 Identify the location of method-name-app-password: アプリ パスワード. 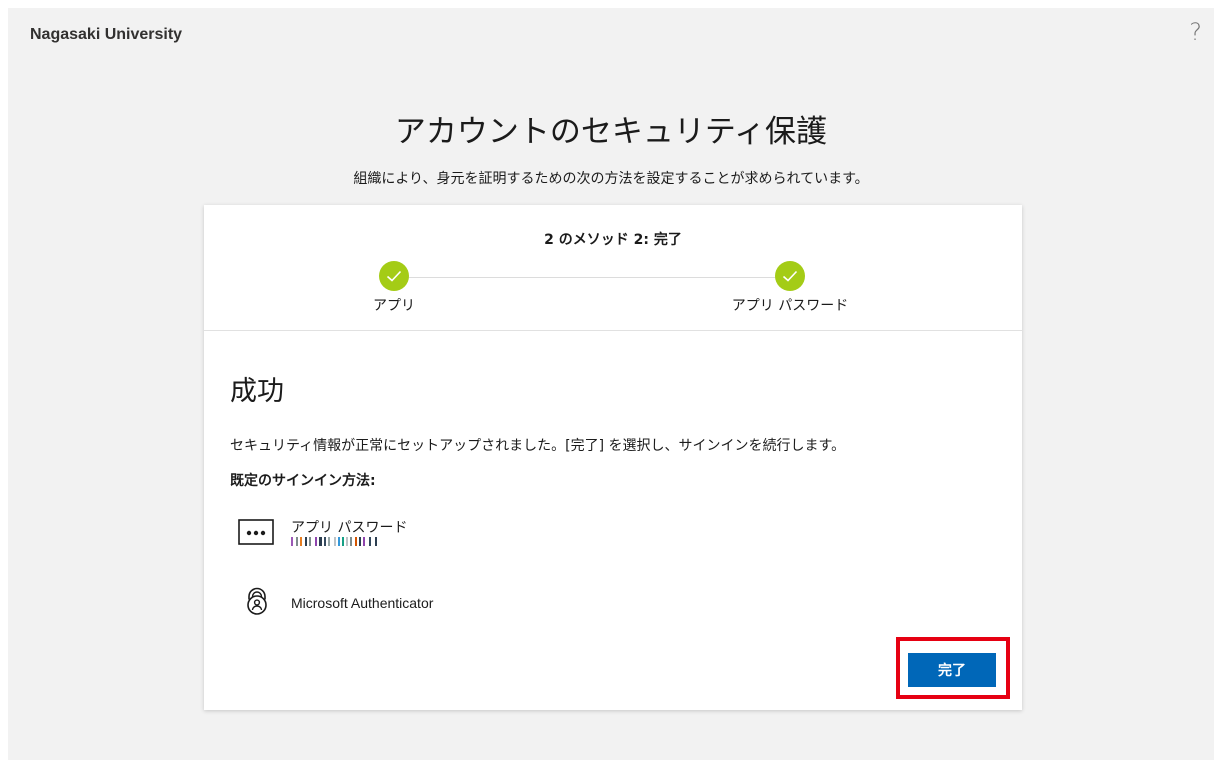
(349, 528).